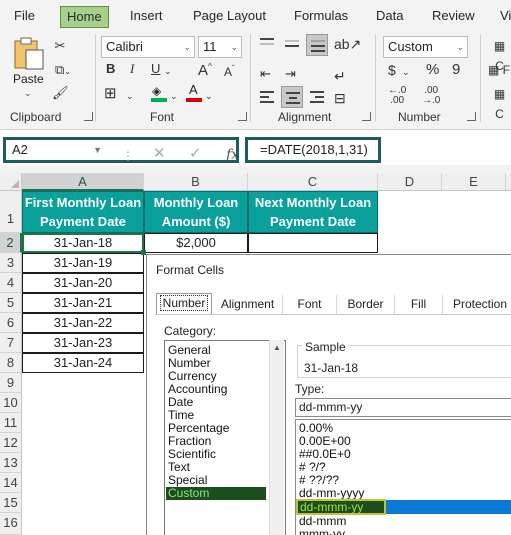  I want to click on format-as-table-icon: ▦ F, so click(499, 70).